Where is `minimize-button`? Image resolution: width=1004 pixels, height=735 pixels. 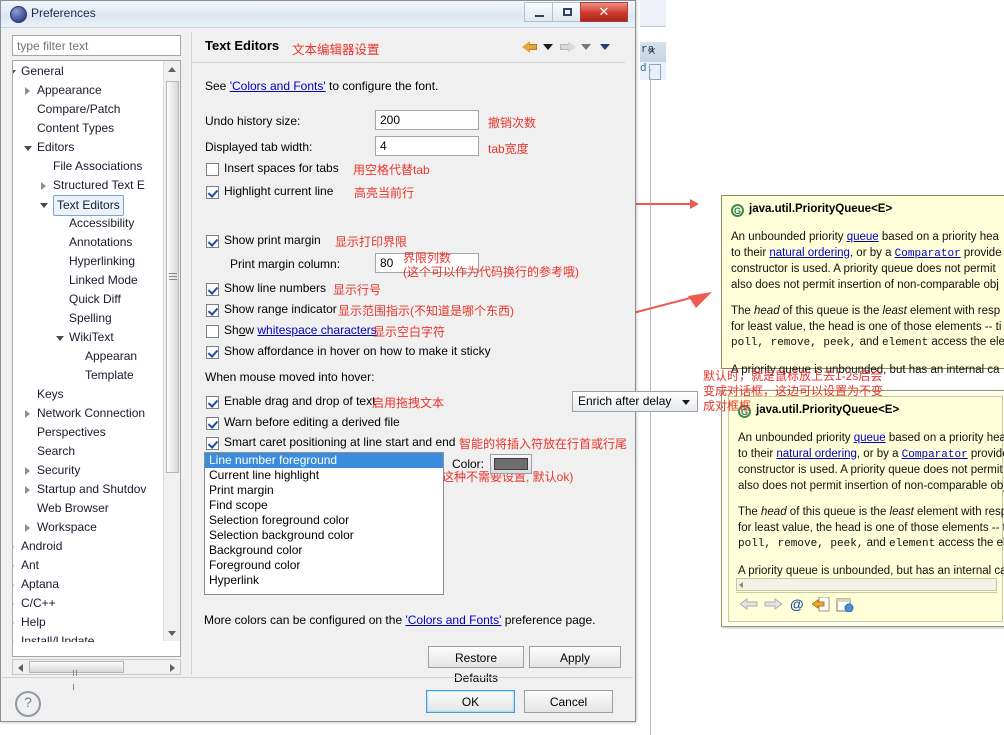
minimize-button is located at coordinates (538, 12).